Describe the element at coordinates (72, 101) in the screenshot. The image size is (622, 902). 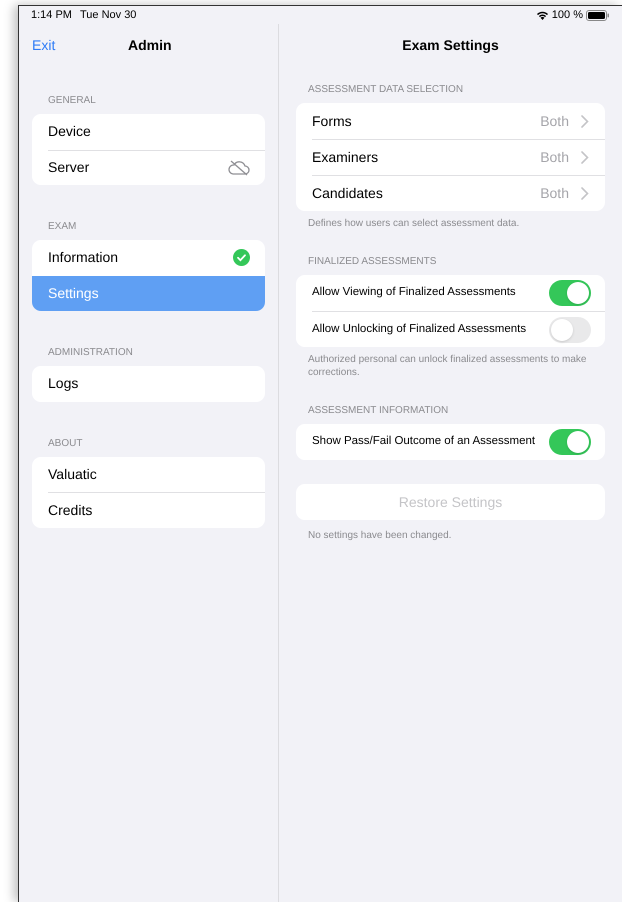
I see `section-header: GENERAL` at that location.